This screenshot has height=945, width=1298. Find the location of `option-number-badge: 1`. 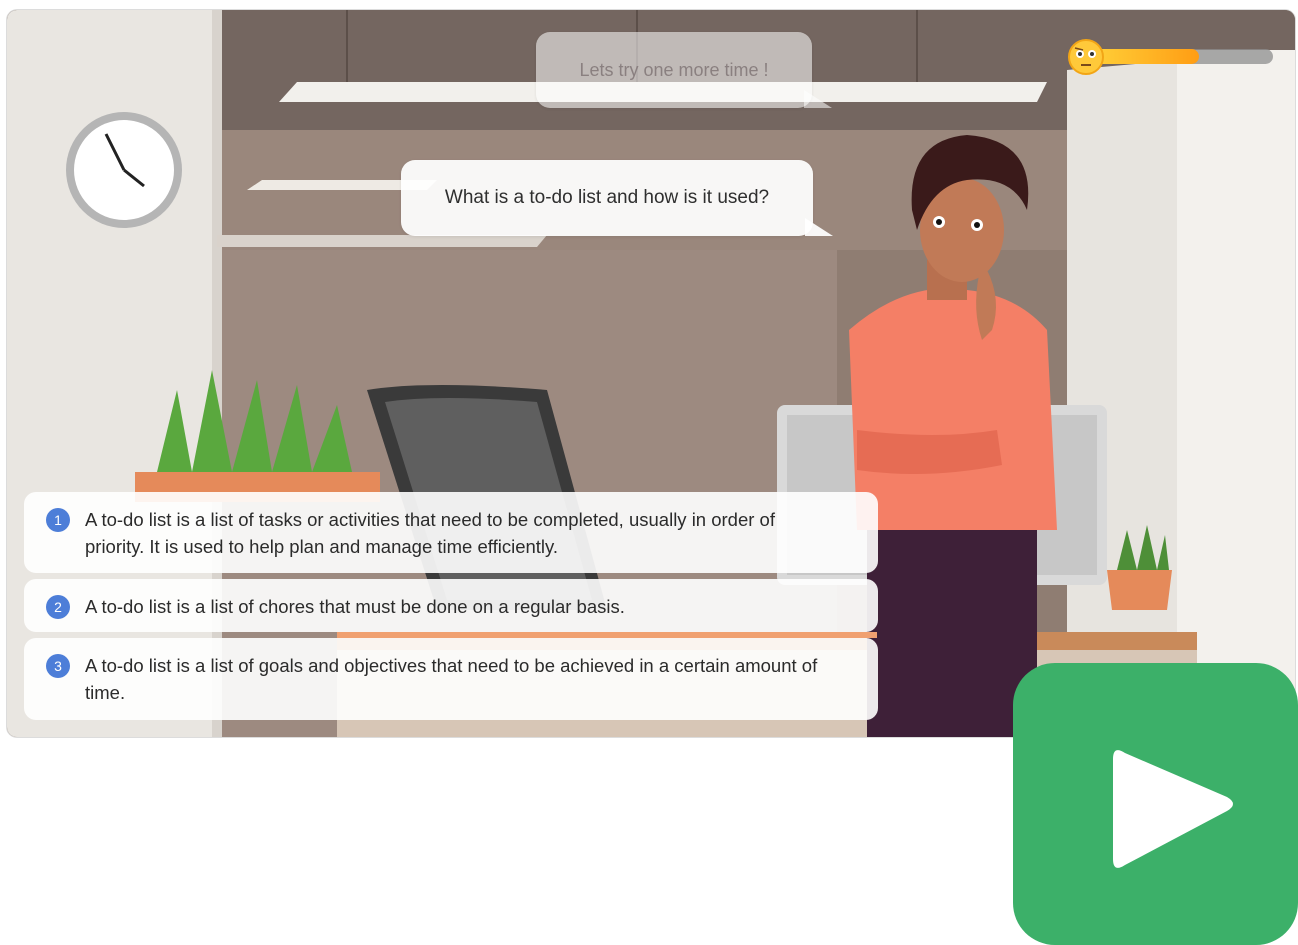

option-number-badge: 1 is located at coordinates (58, 520).